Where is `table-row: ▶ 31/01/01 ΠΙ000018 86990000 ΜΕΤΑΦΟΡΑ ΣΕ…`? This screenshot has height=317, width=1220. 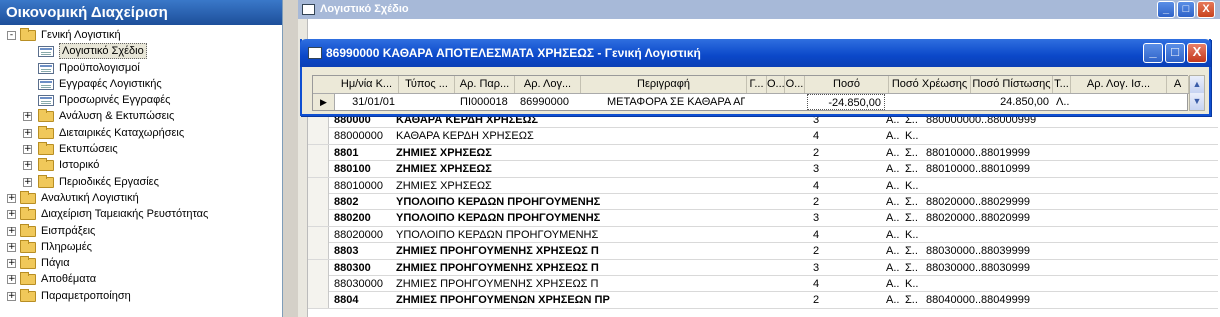
table-row: ▶ 31/01/01 ΠΙ000018 86990000 ΜΕΤΑΦΟΡΑ ΣΕ… is located at coordinates (751, 102).